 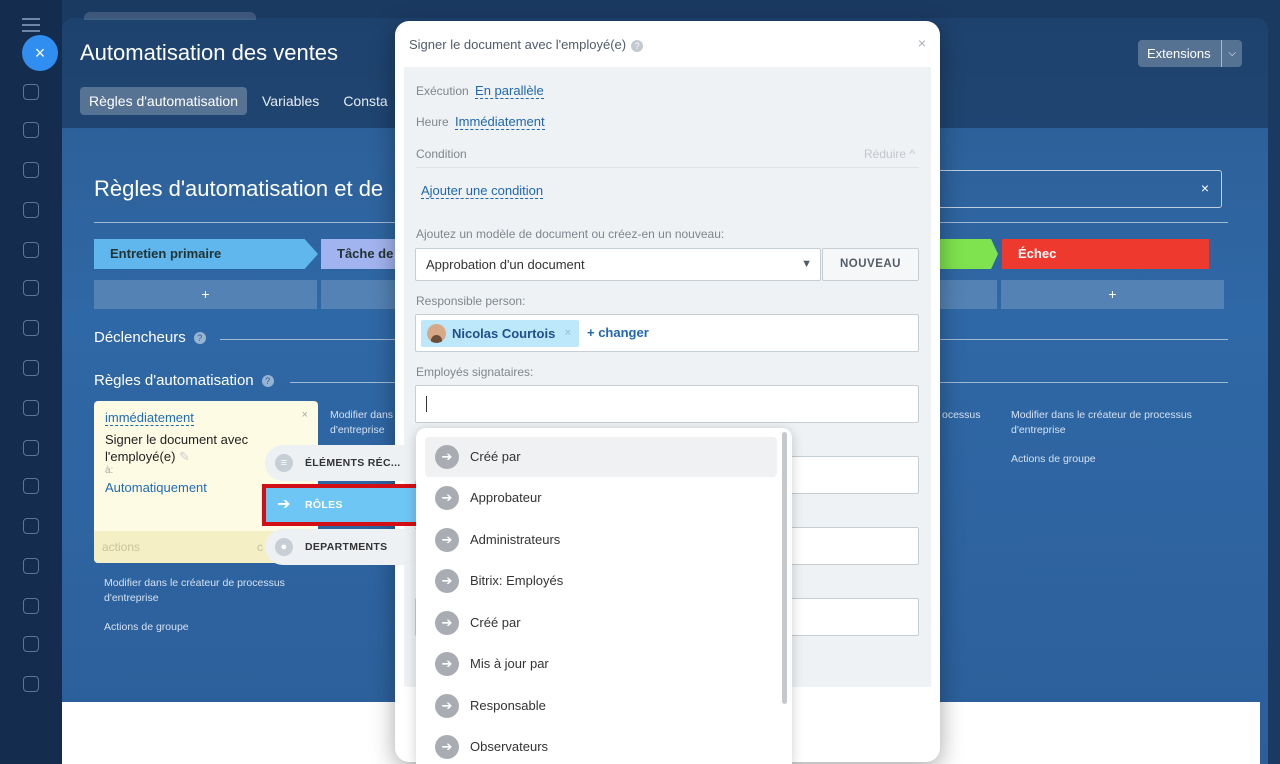 I want to click on role-option-label: Bitrix: Employés, so click(x=517, y=580).